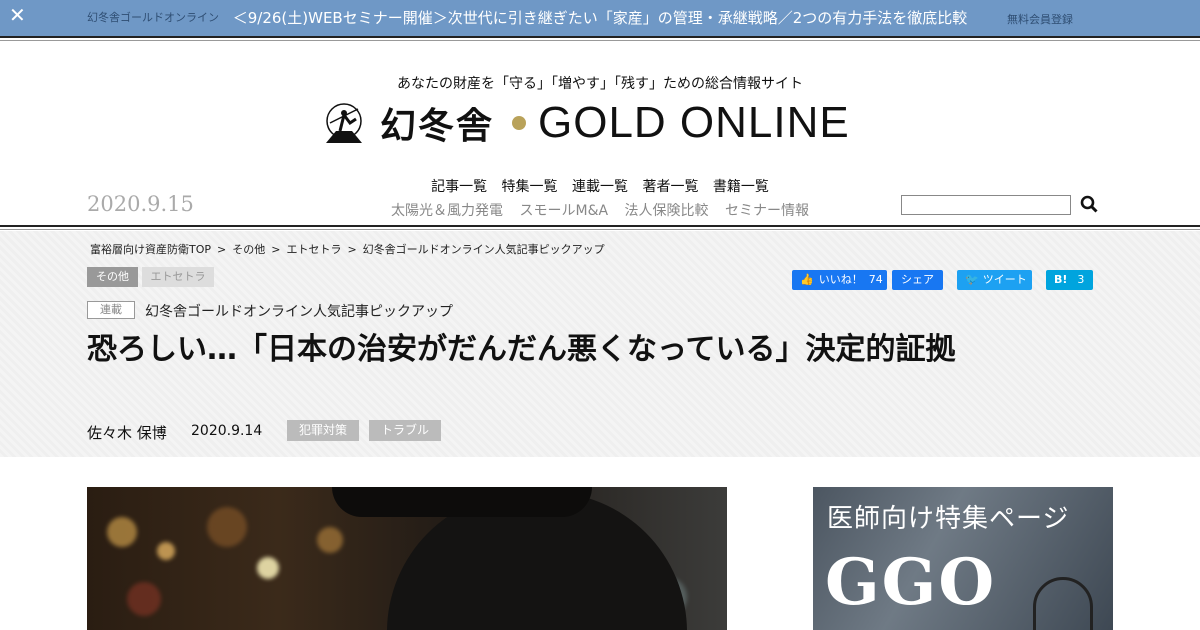 The image size is (1200, 630). Describe the element at coordinates (694, 122) in the screenshot. I see `logo-text: GOLD ONLINE` at that location.